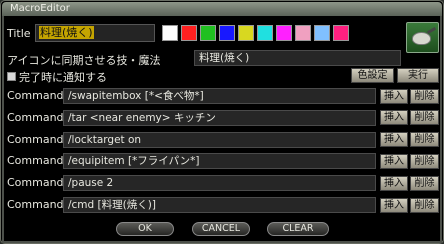 The height and width of the screenshot is (244, 444). What do you see at coordinates (40, 8) in the screenshot?
I see `window-title: MacroEditor` at bounding box center [40, 8].